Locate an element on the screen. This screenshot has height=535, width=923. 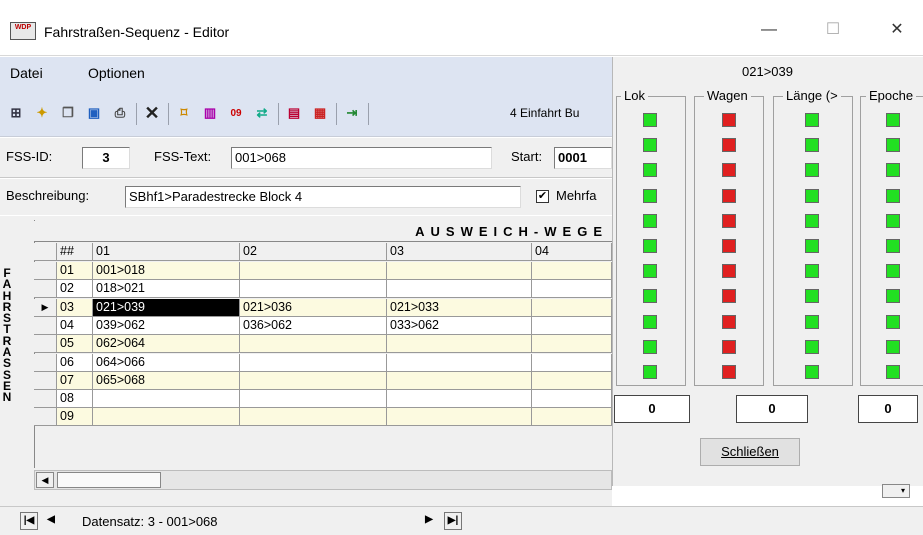
signal-icon: ▤ is located at coordinates (294, 113).